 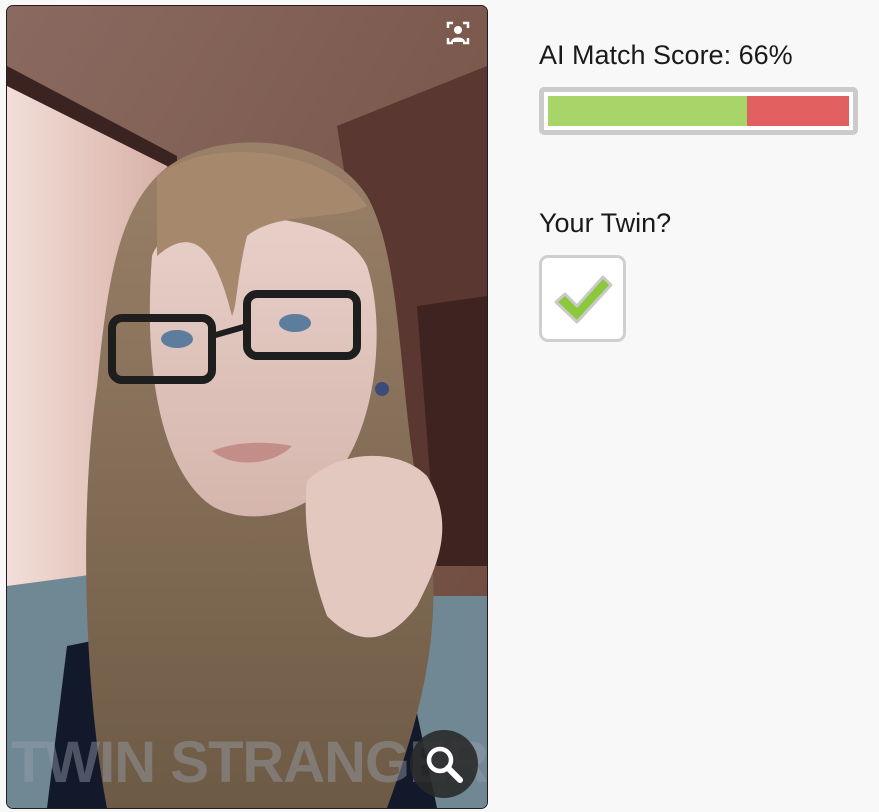 I want to click on match-score-fill, so click(x=647, y=111).